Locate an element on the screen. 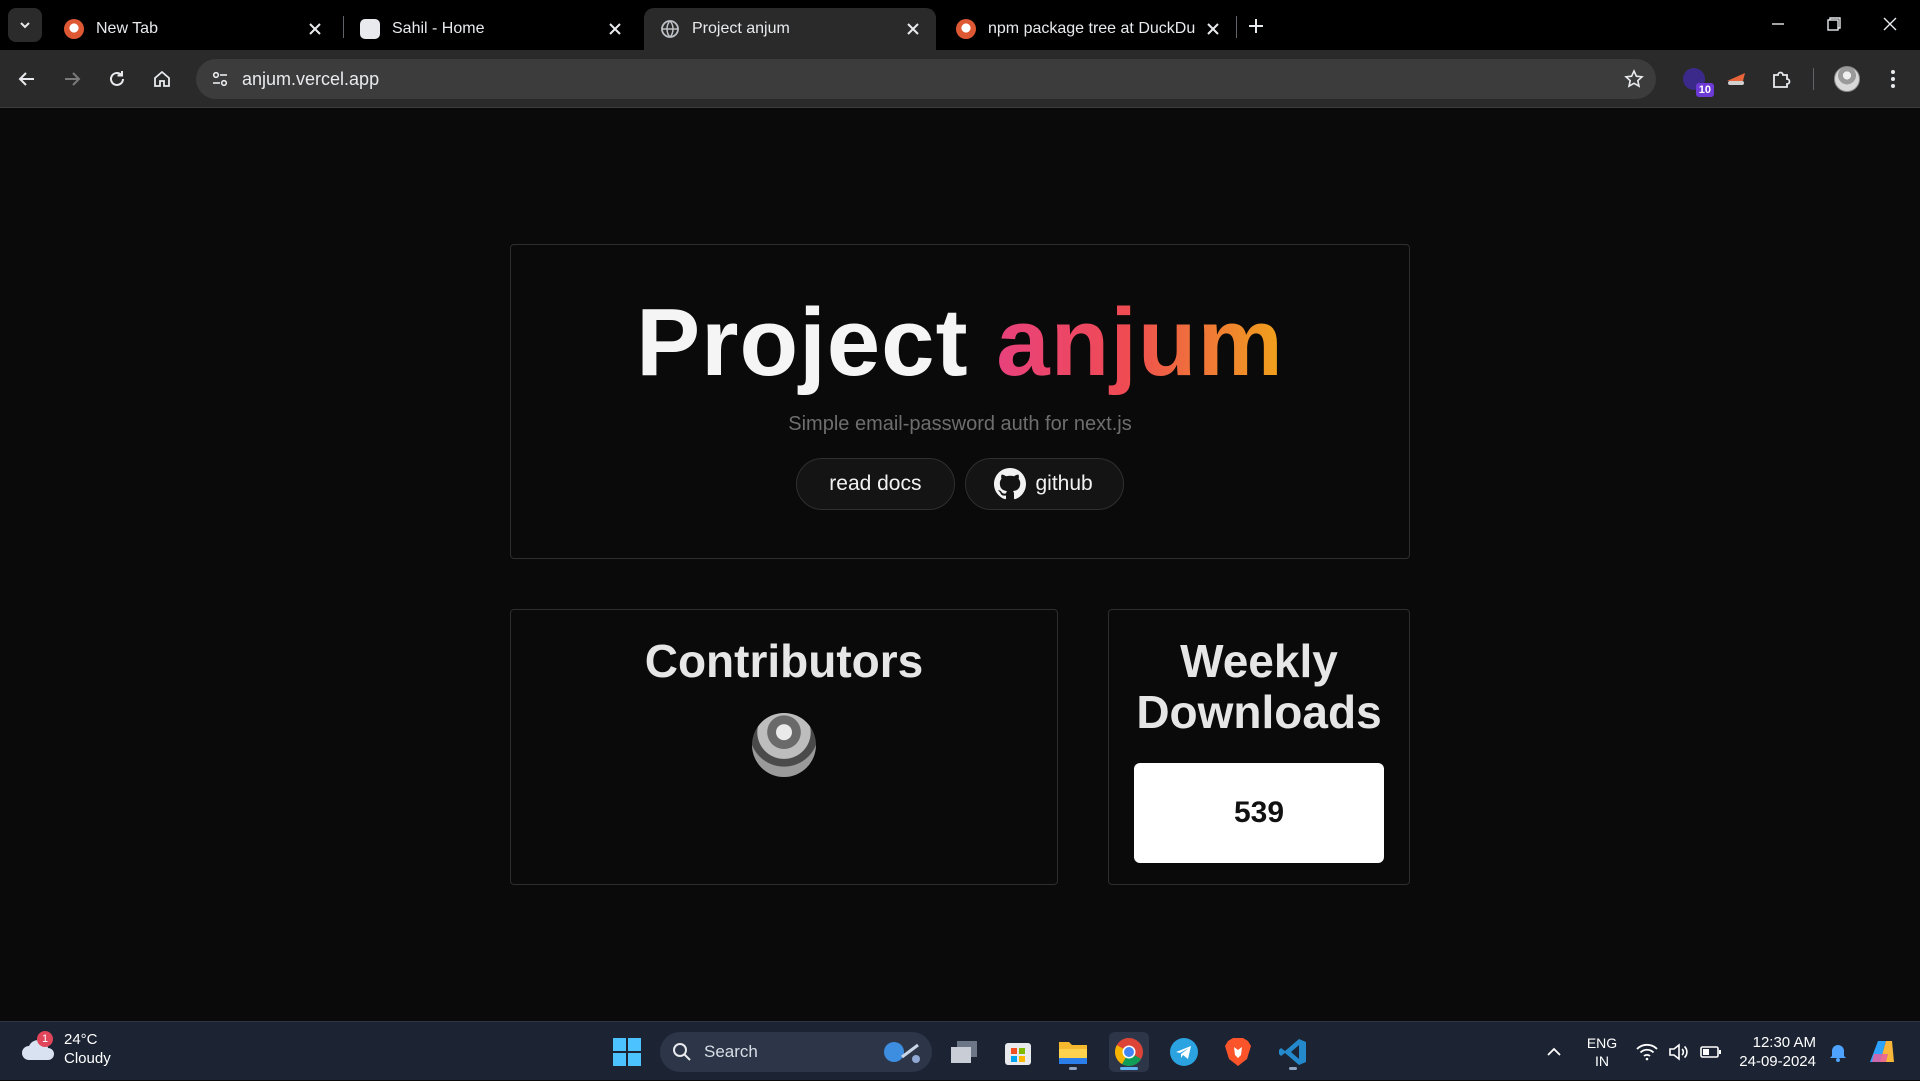  close-window-button is located at coordinates (1890, 24).